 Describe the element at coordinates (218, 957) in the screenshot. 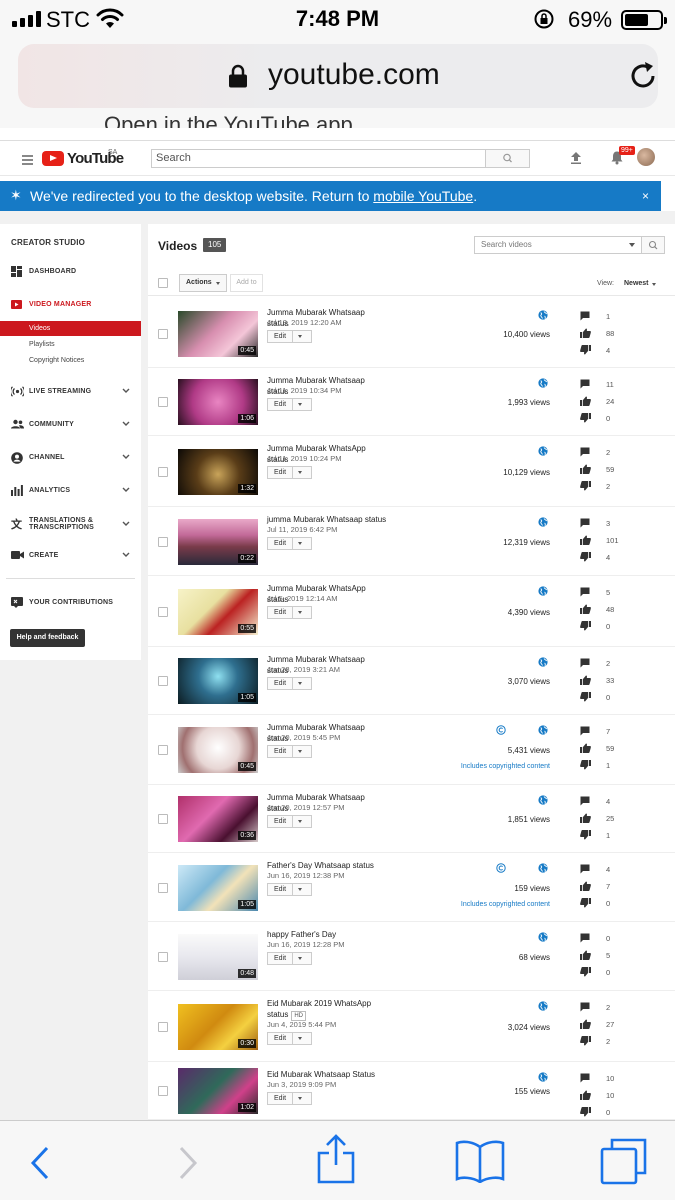

I see `video-thumbnail: 0:48` at that location.